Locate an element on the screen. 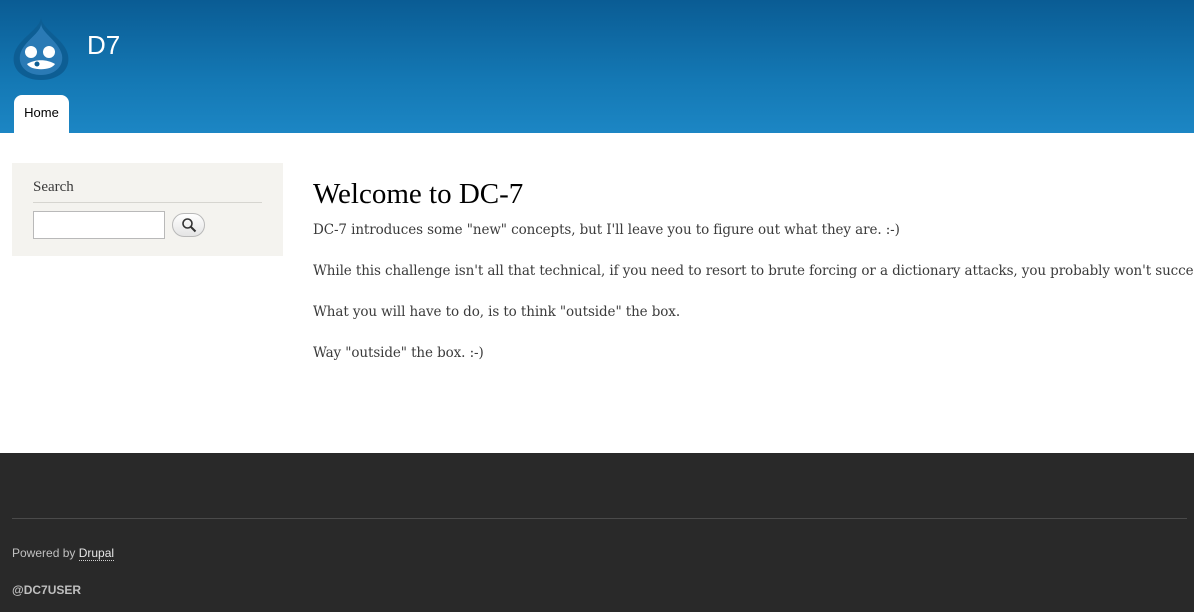  search-input is located at coordinates (99, 225).